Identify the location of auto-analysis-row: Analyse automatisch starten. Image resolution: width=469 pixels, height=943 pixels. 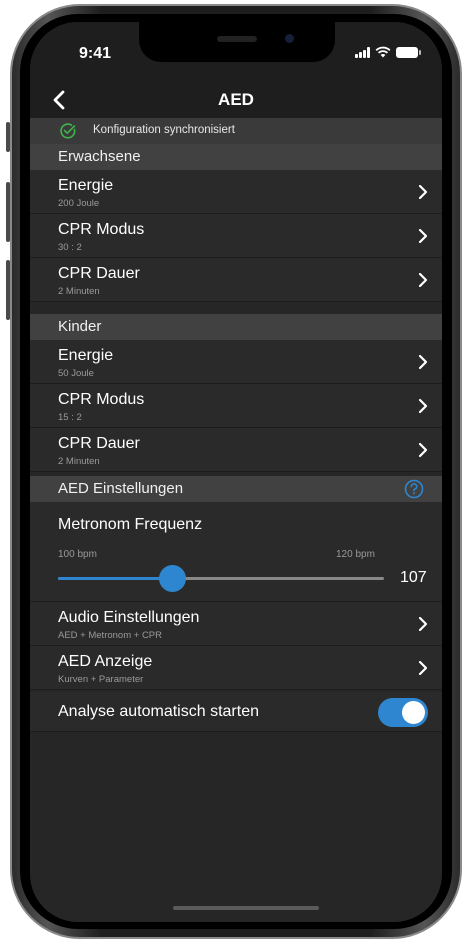
(236, 712).